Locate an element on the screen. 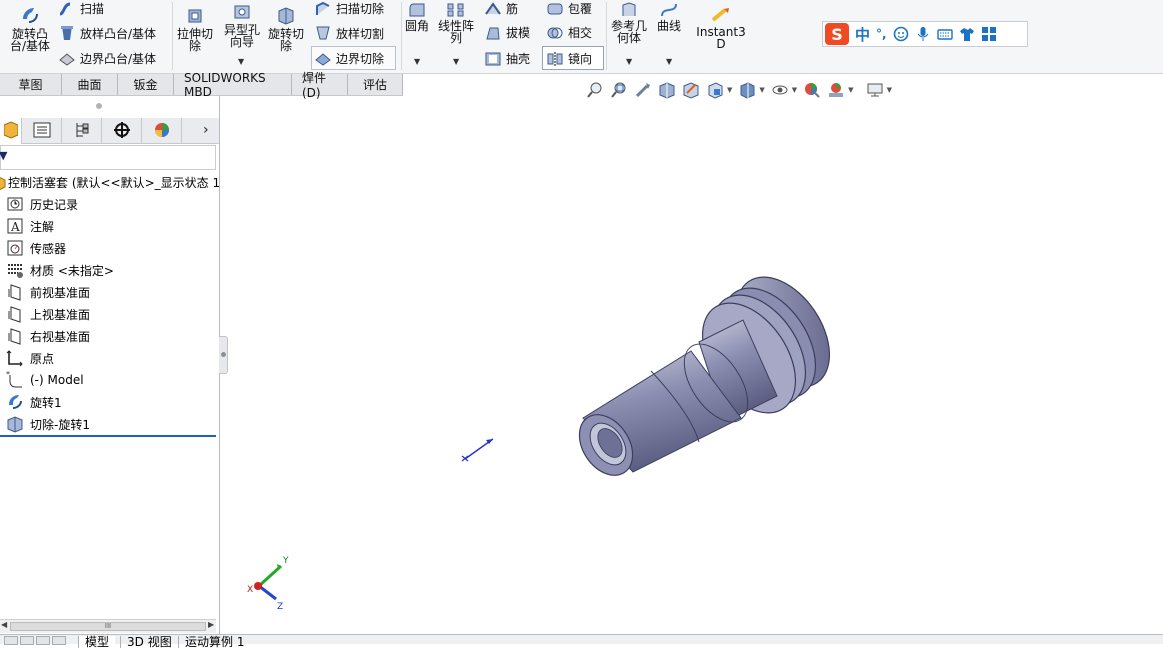 The image size is (1163, 649). view-settings-dropdown: ▼ is located at coordinates (889, 90).